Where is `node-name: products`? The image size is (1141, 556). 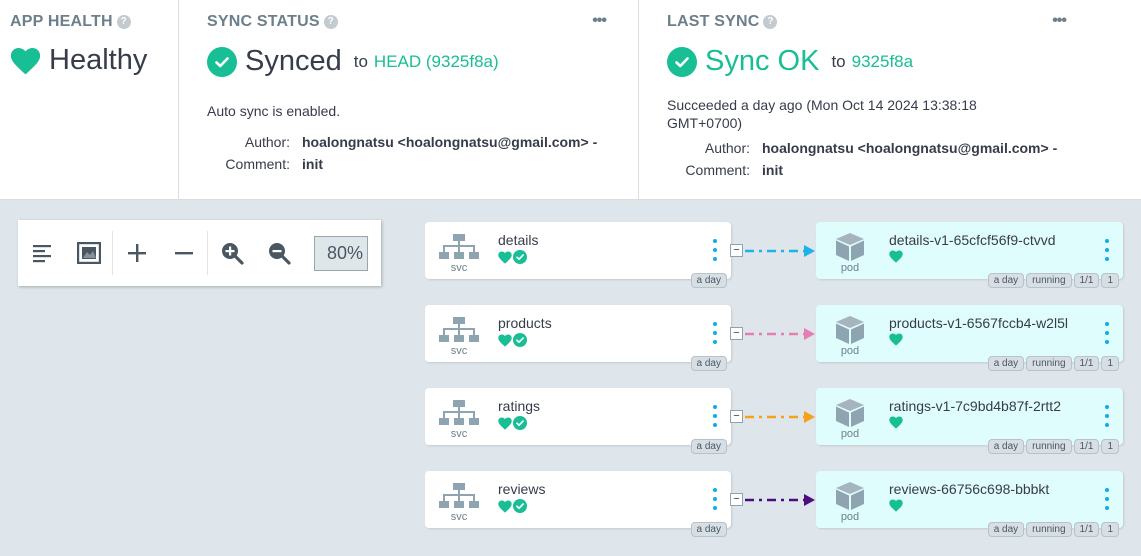
node-name: products is located at coordinates (525, 323).